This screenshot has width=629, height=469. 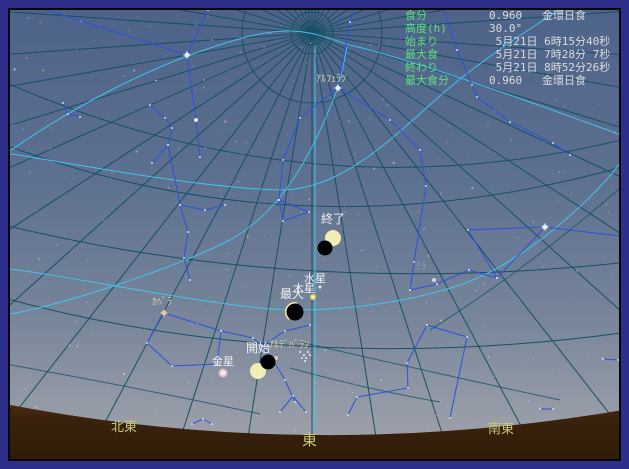 I want to click on max-annular, so click(x=295, y=312).